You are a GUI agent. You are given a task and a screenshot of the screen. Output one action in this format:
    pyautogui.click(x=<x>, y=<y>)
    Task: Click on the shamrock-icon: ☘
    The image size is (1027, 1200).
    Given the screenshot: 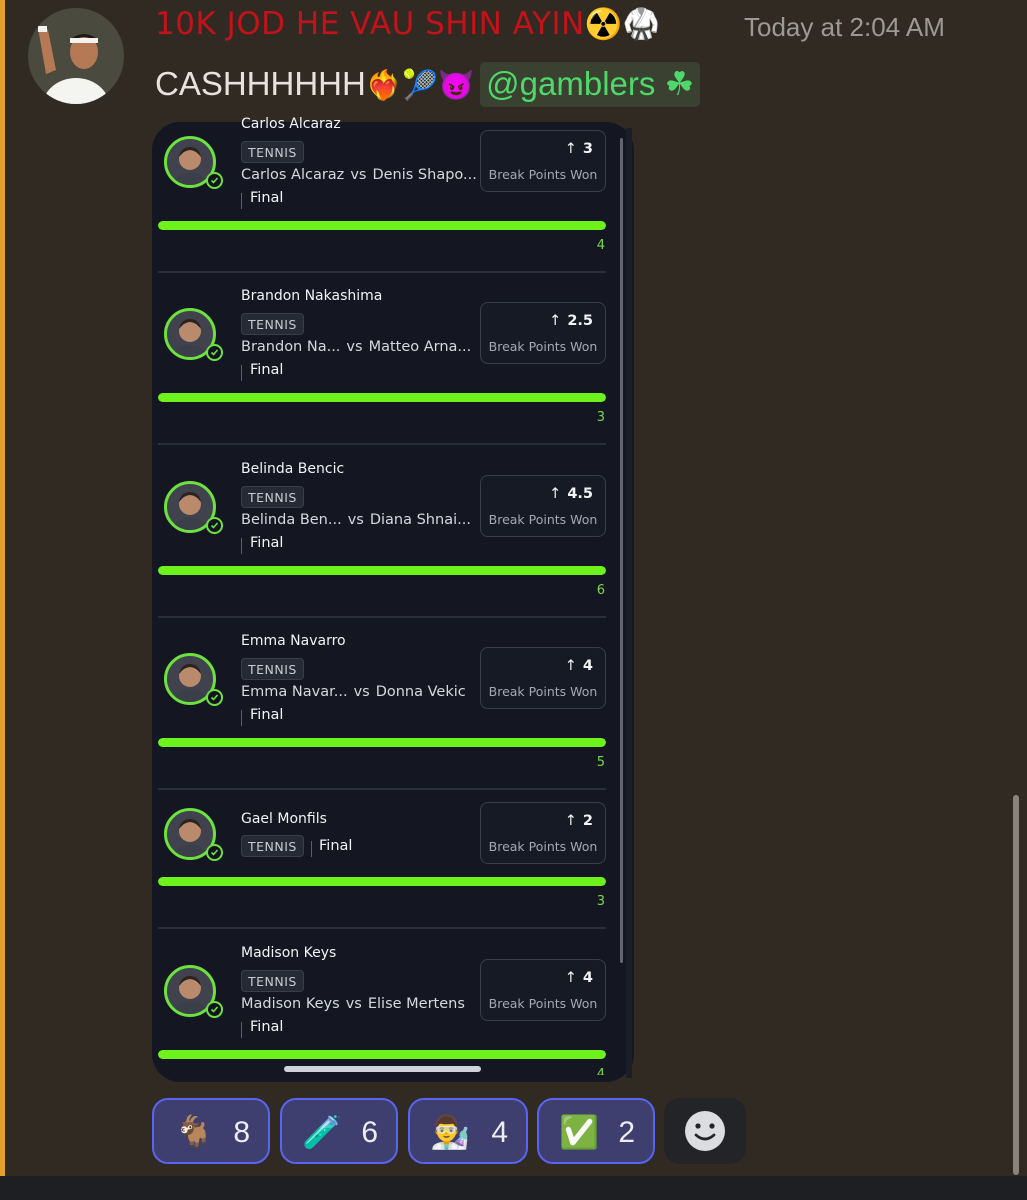 What is the action you would take?
    pyautogui.click(x=679, y=83)
    